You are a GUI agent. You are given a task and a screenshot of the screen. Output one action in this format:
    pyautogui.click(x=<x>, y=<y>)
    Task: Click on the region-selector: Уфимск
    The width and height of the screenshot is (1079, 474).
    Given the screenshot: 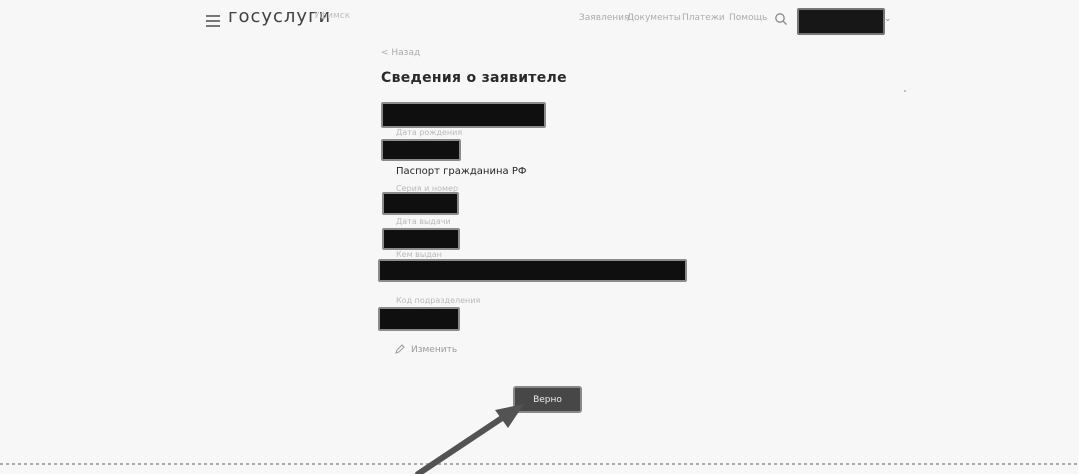 What is the action you would take?
    pyautogui.click(x=332, y=16)
    